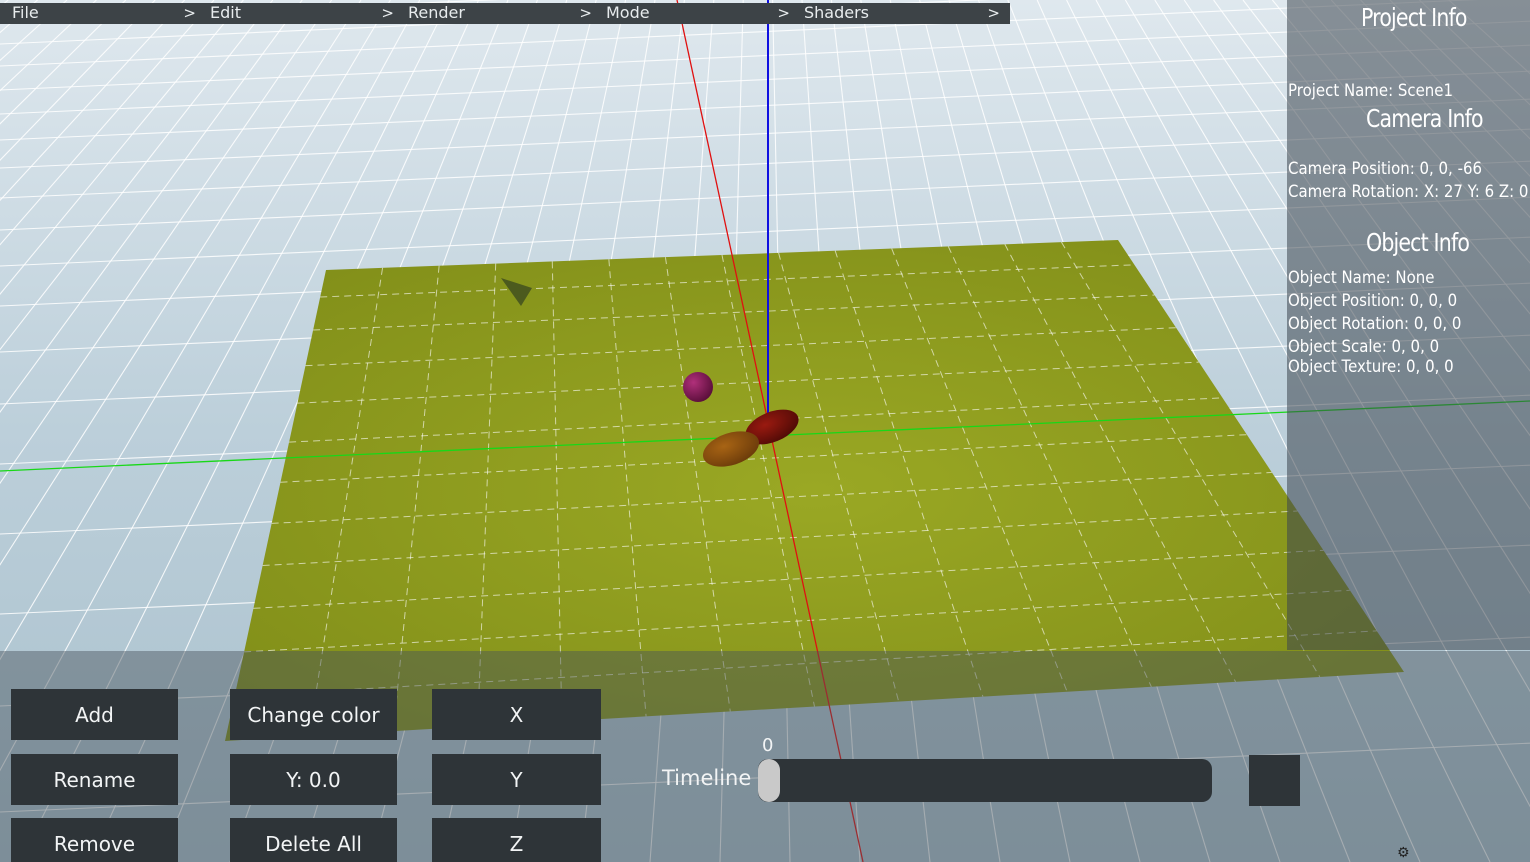 This screenshot has width=1530, height=862. I want to click on x-button: X, so click(516, 714).